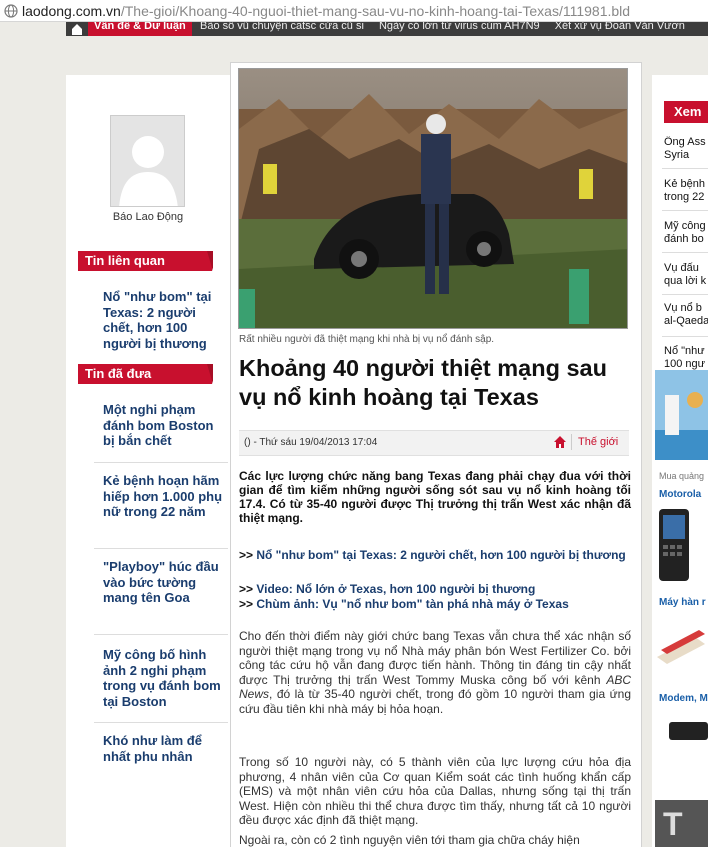 The image size is (708, 847). What do you see at coordinates (684, 197) in the screenshot?
I see `item-line: trong 22` at bounding box center [684, 197].